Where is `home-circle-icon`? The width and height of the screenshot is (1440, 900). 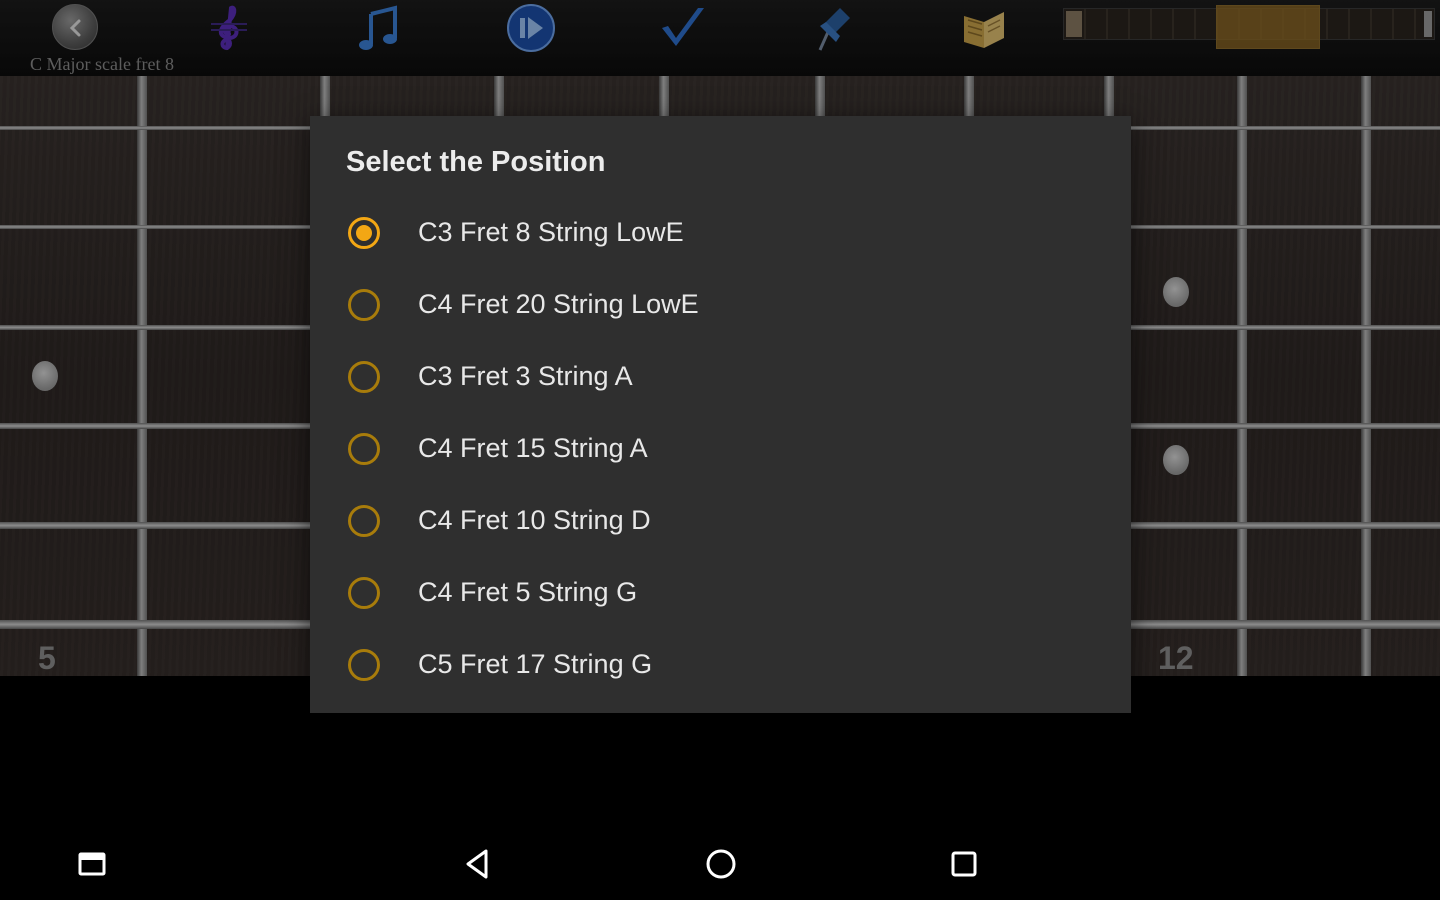 home-circle-icon is located at coordinates (721, 864).